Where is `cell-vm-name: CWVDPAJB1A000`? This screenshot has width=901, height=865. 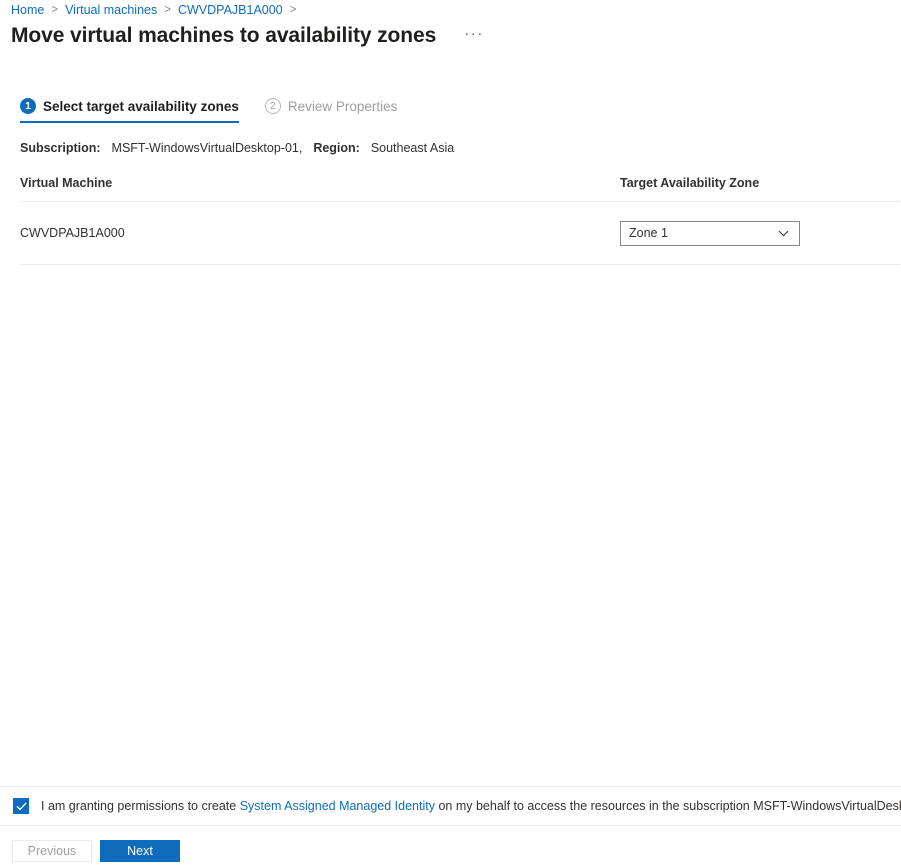 cell-vm-name: CWVDPAJB1A000 is located at coordinates (72, 233).